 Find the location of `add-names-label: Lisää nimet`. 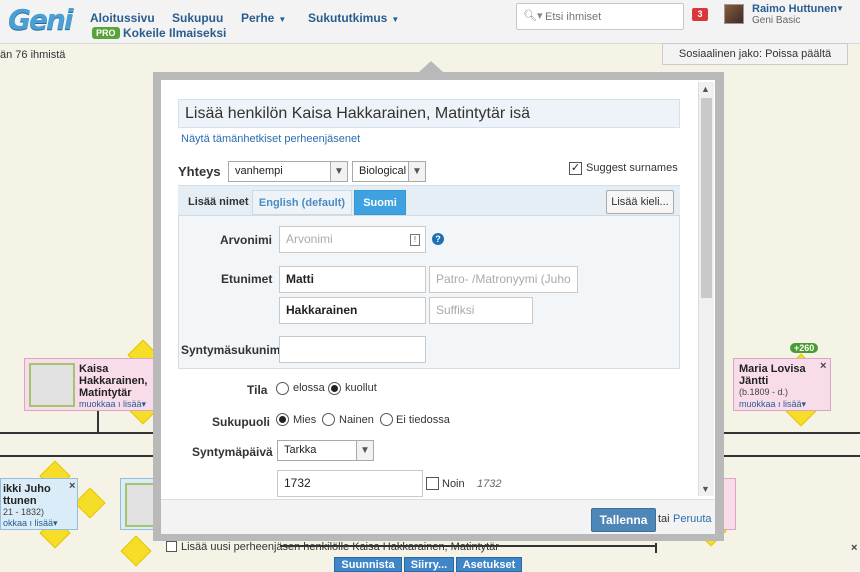

add-names-label: Lisää nimet is located at coordinates (218, 202).